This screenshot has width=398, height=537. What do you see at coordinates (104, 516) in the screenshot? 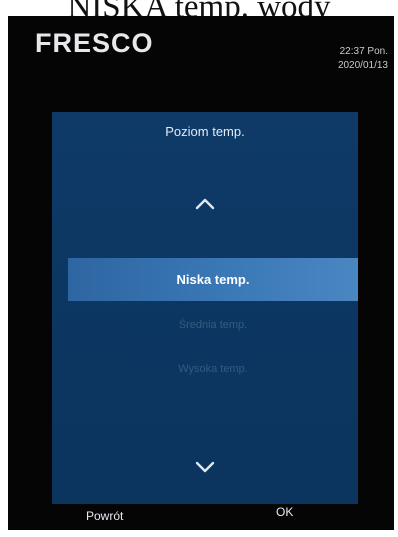
I see `back-button: Powrót` at bounding box center [104, 516].